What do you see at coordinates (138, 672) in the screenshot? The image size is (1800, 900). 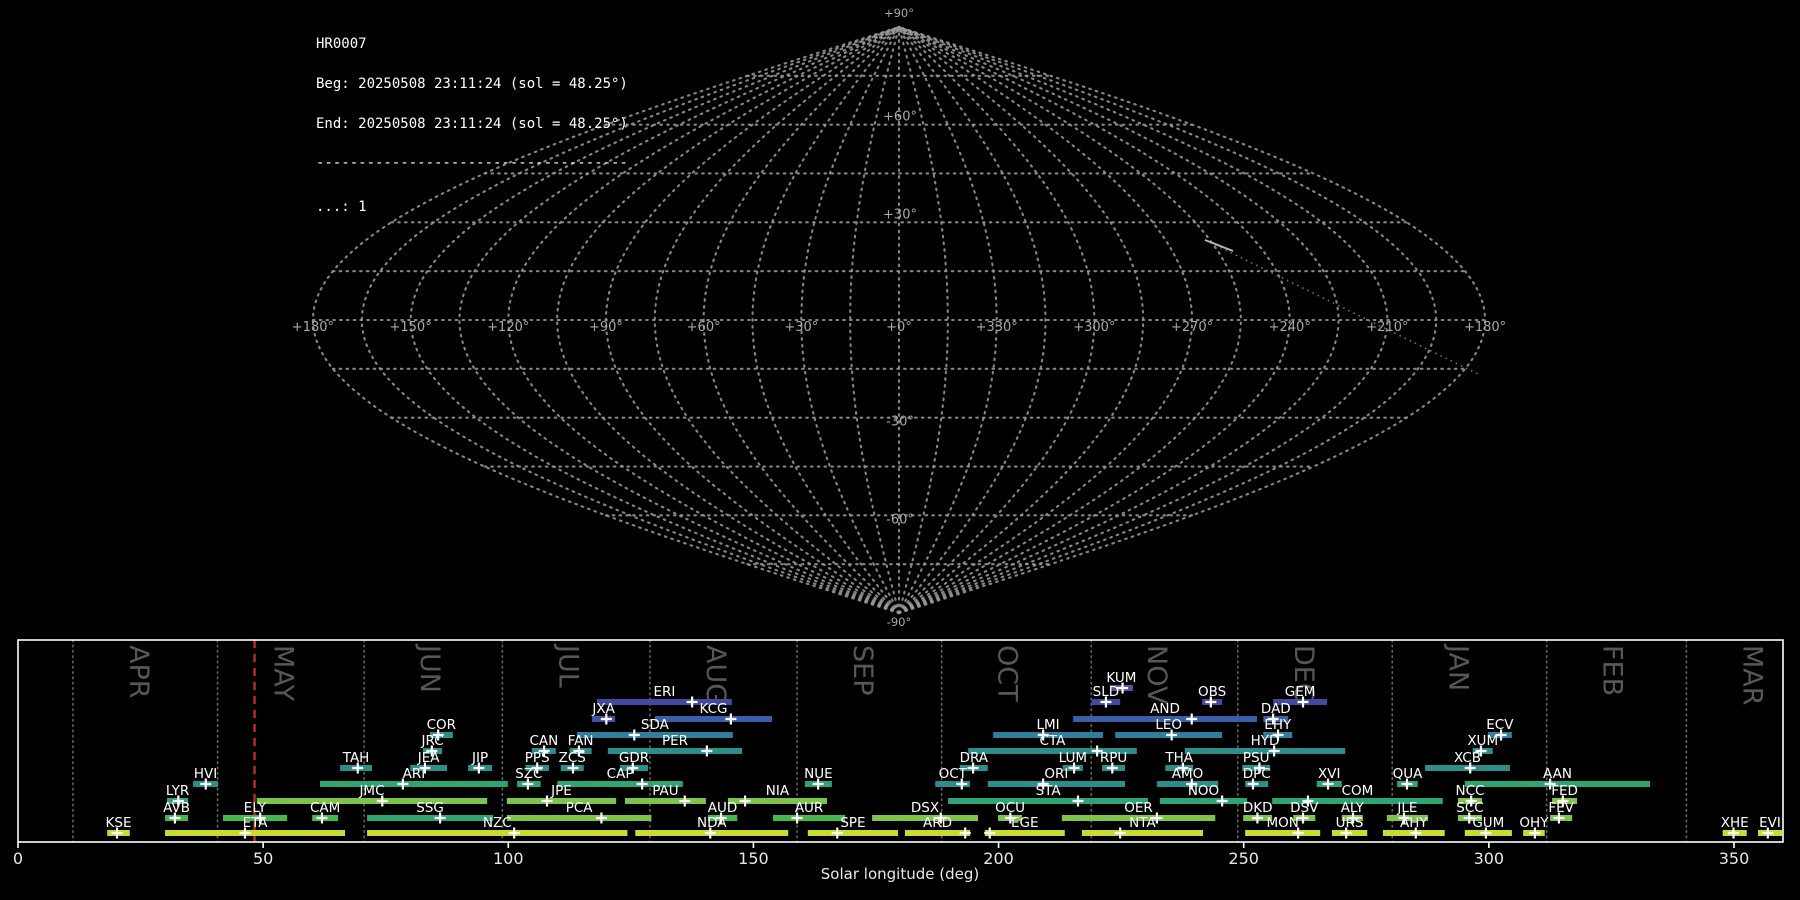 I see `month-label: APR` at bounding box center [138, 672].